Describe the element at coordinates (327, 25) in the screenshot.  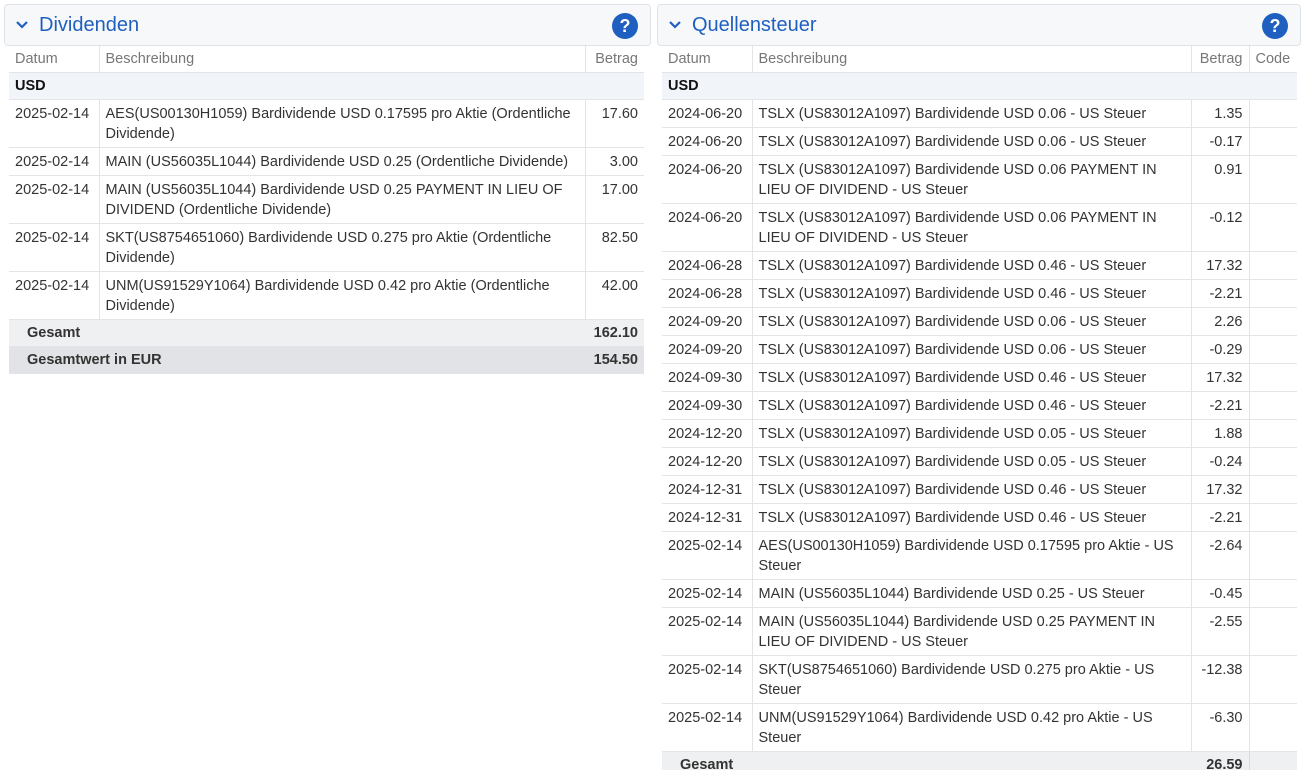
I see `dividenden-header: Dividenden ?` at that location.